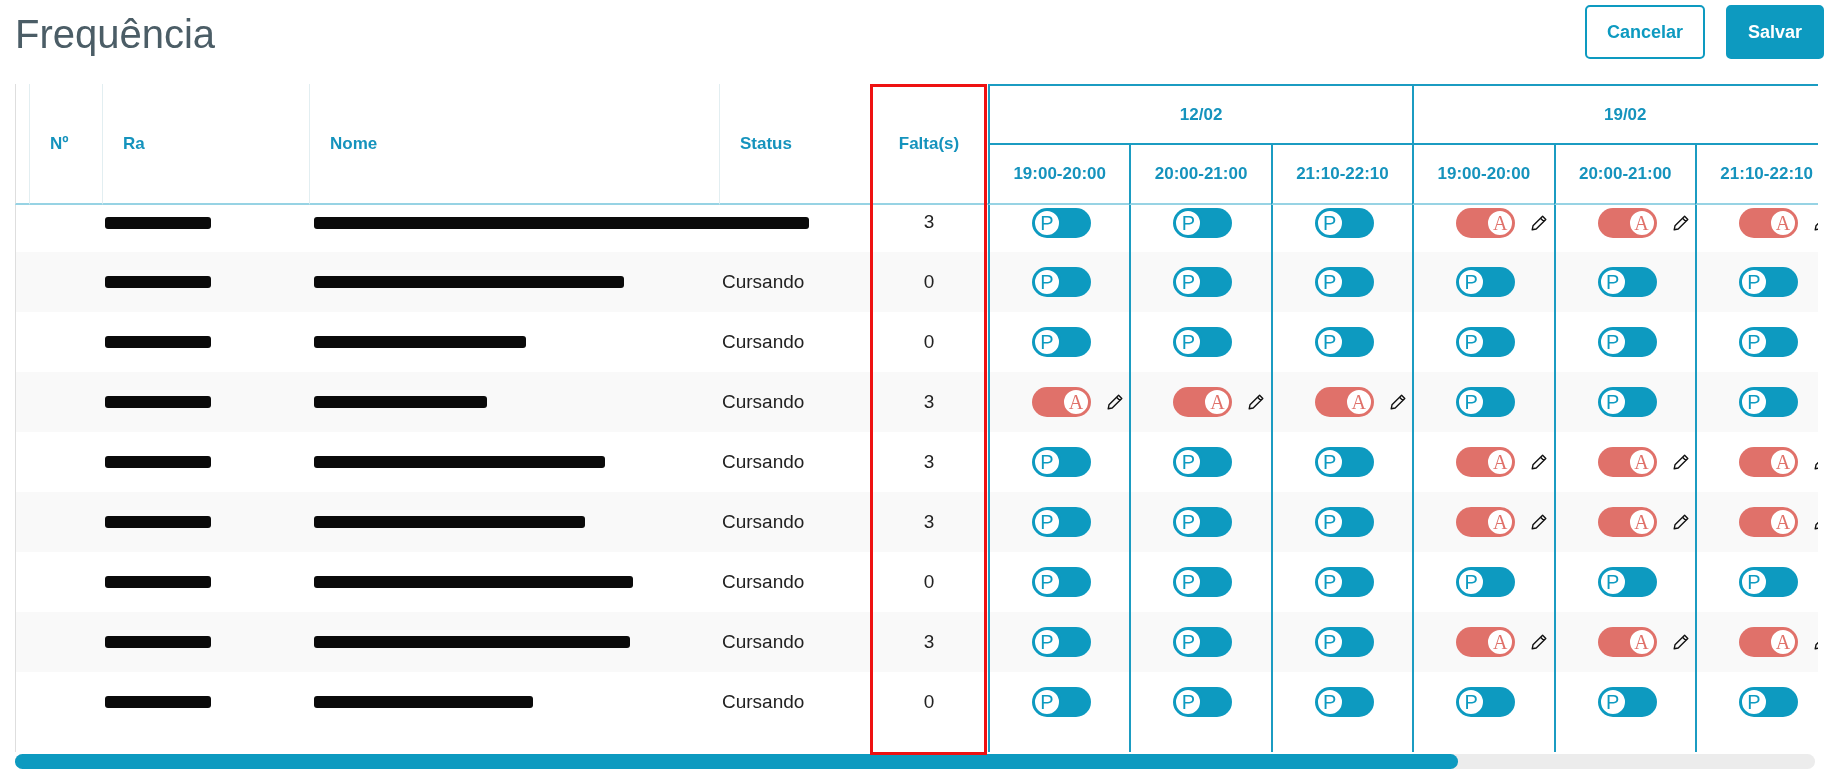 The width and height of the screenshot is (1836, 770). What do you see at coordinates (1774, 32) in the screenshot?
I see `save-button: Salvar` at bounding box center [1774, 32].